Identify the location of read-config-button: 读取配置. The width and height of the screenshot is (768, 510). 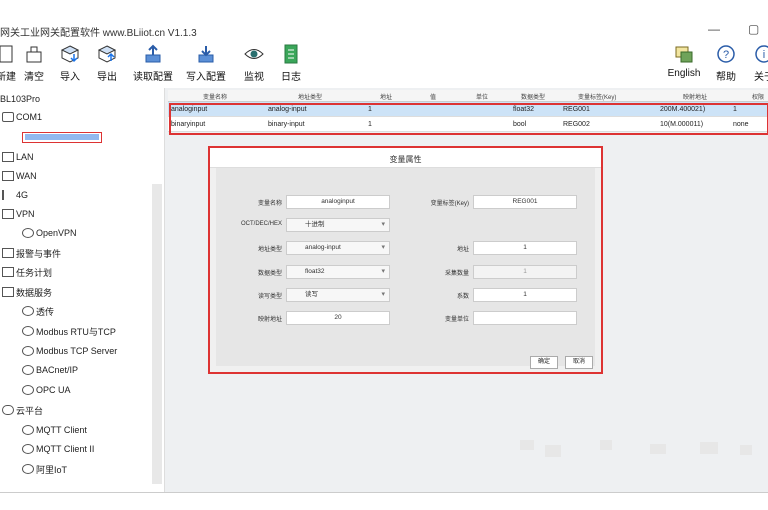
(153, 64).